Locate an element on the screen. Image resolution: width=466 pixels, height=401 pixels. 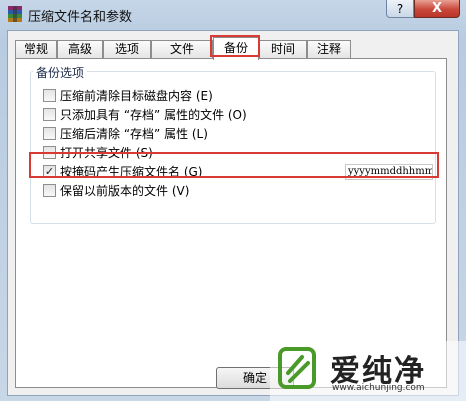
checkbox-keep-previous-versions is located at coordinates (49, 190).